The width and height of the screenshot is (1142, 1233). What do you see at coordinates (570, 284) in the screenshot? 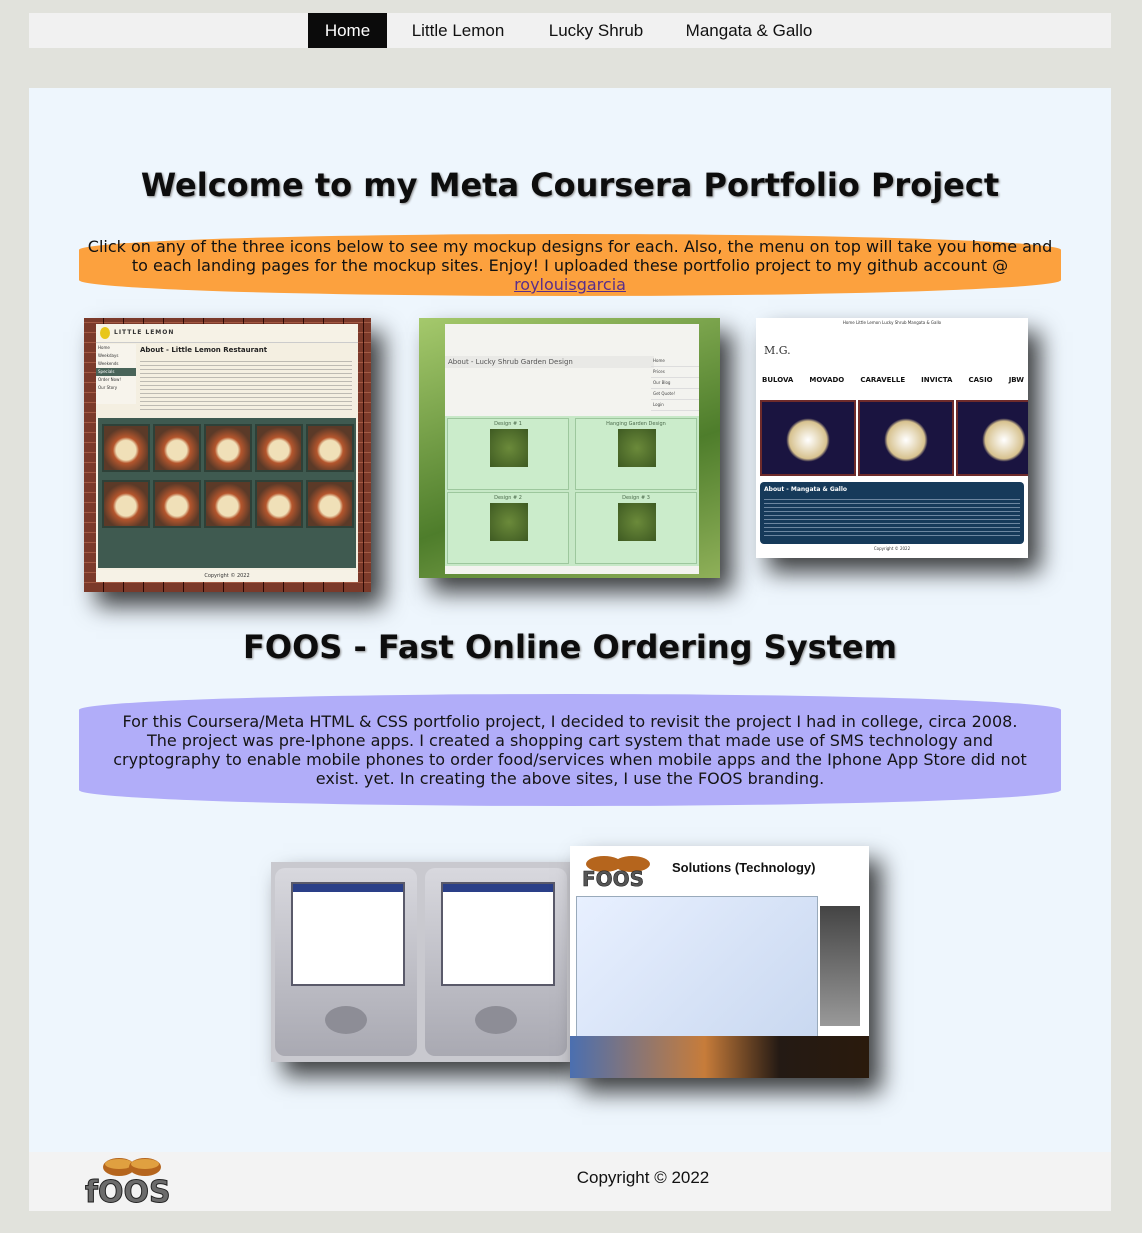
I see `github-link: roylouisgarcia` at bounding box center [570, 284].